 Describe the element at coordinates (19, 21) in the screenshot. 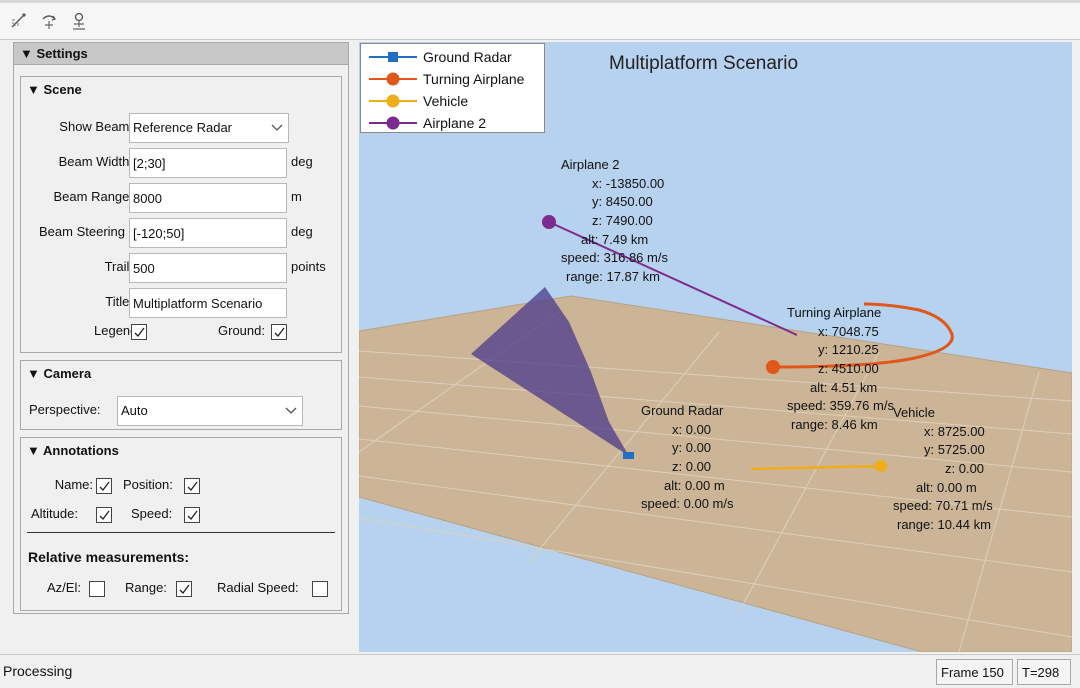

I see `edit-pan-icon` at that location.